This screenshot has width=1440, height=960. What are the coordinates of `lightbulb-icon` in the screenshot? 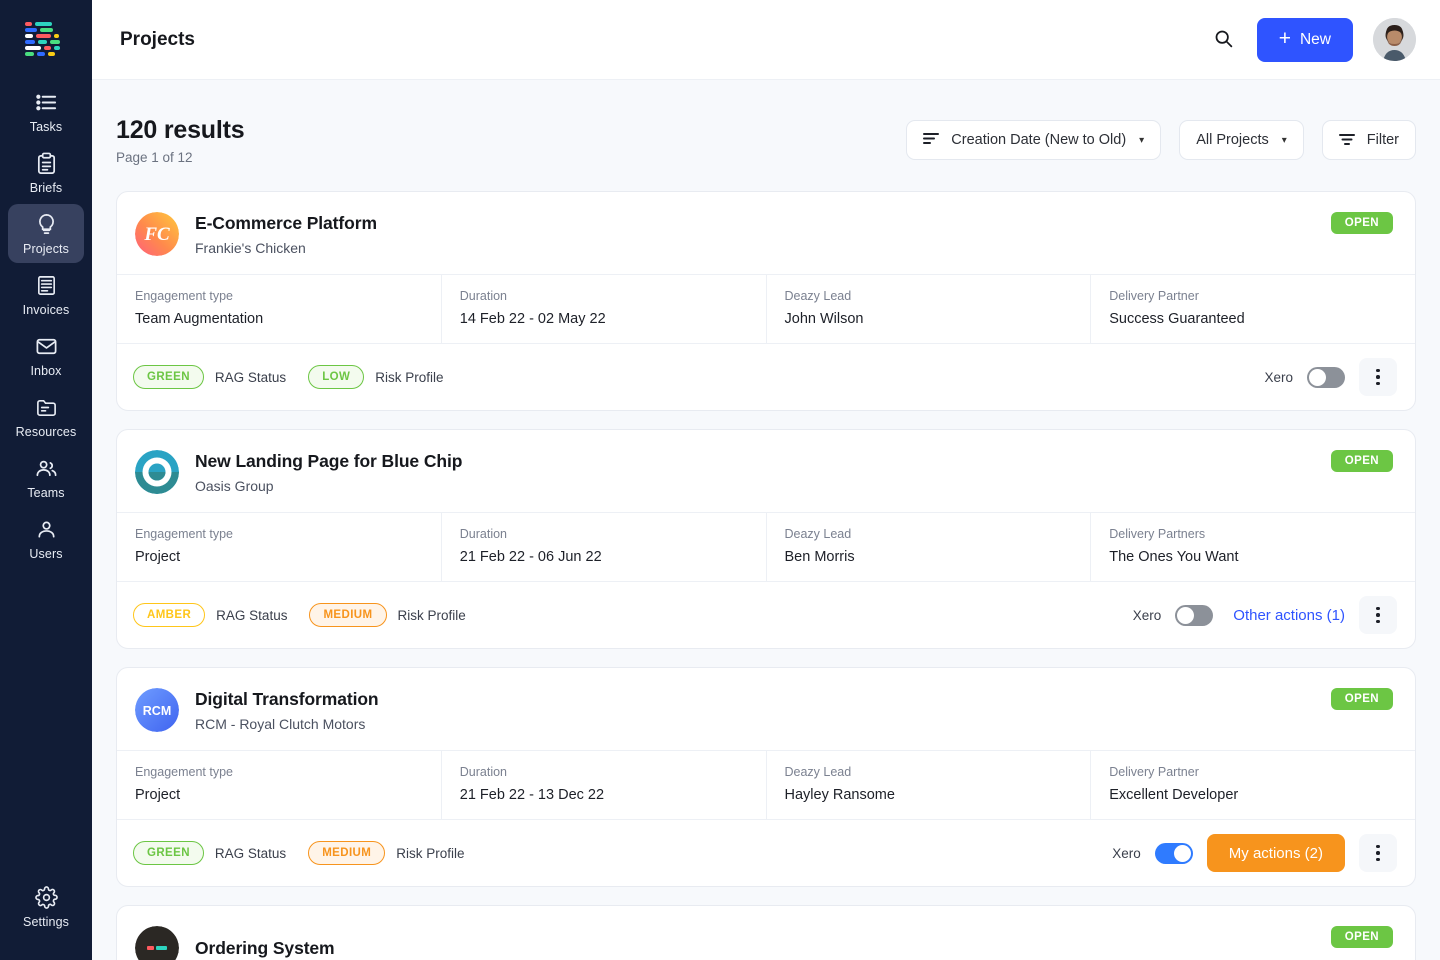 It's located at (46, 224).